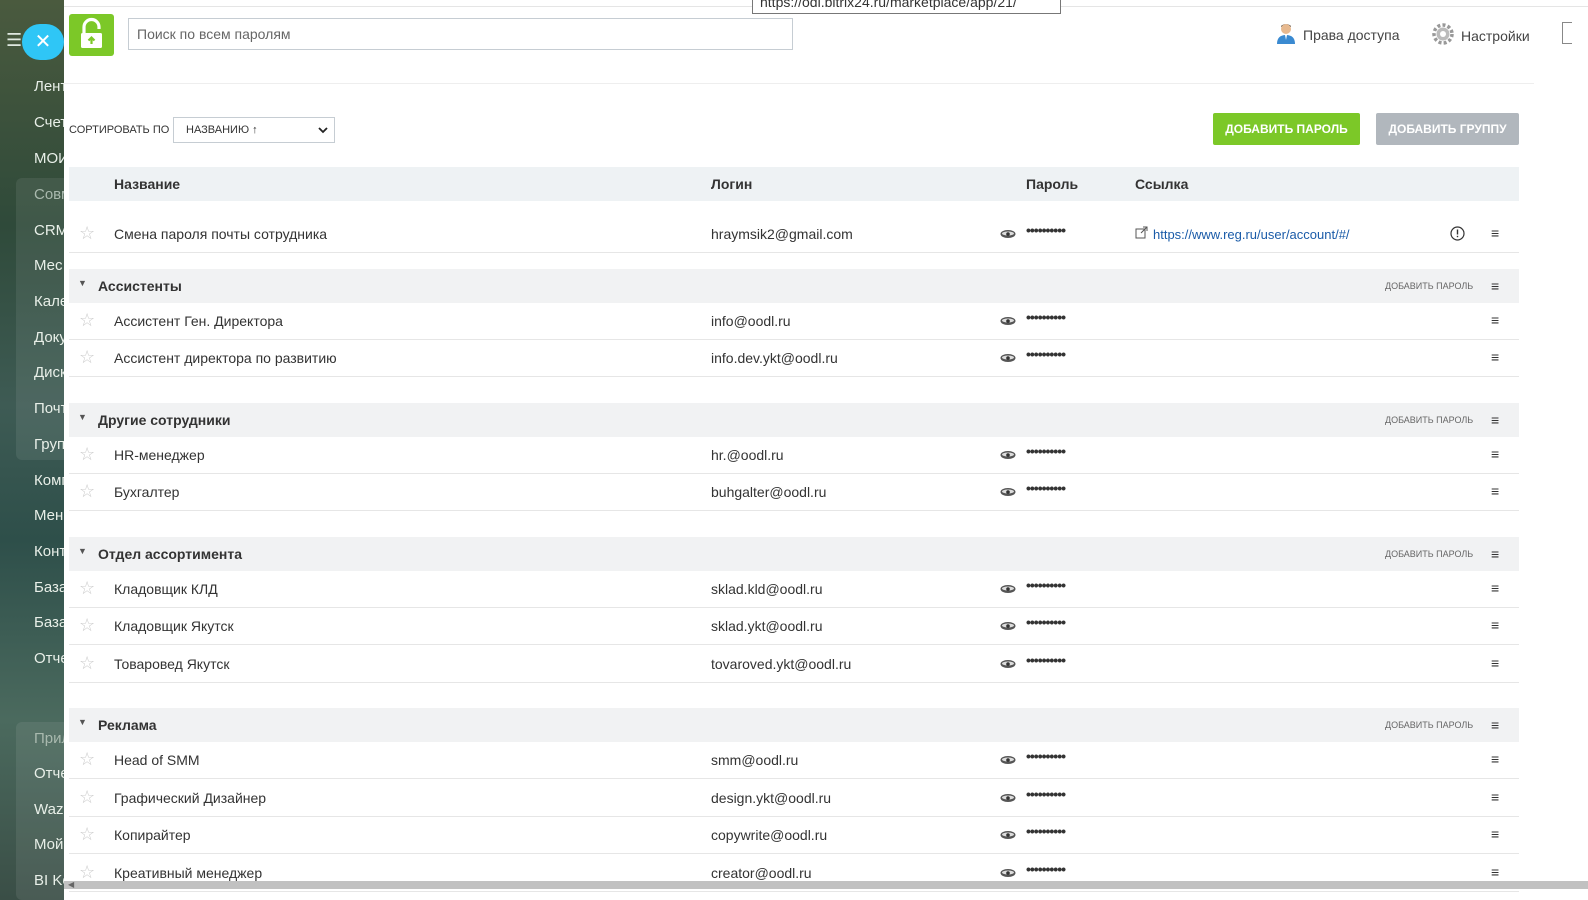 The width and height of the screenshot is (1588, 900). I want to click on group-name: Реклама, so click(127, 725).